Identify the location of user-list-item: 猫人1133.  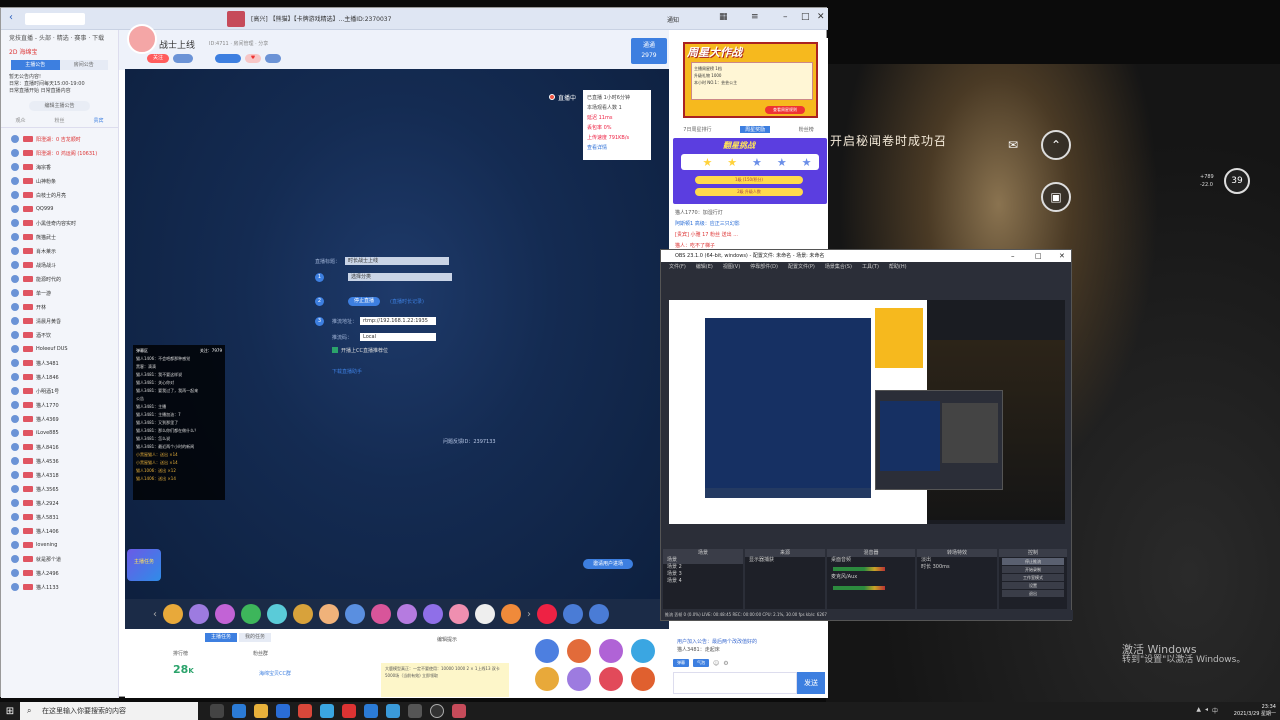
(59, 587).